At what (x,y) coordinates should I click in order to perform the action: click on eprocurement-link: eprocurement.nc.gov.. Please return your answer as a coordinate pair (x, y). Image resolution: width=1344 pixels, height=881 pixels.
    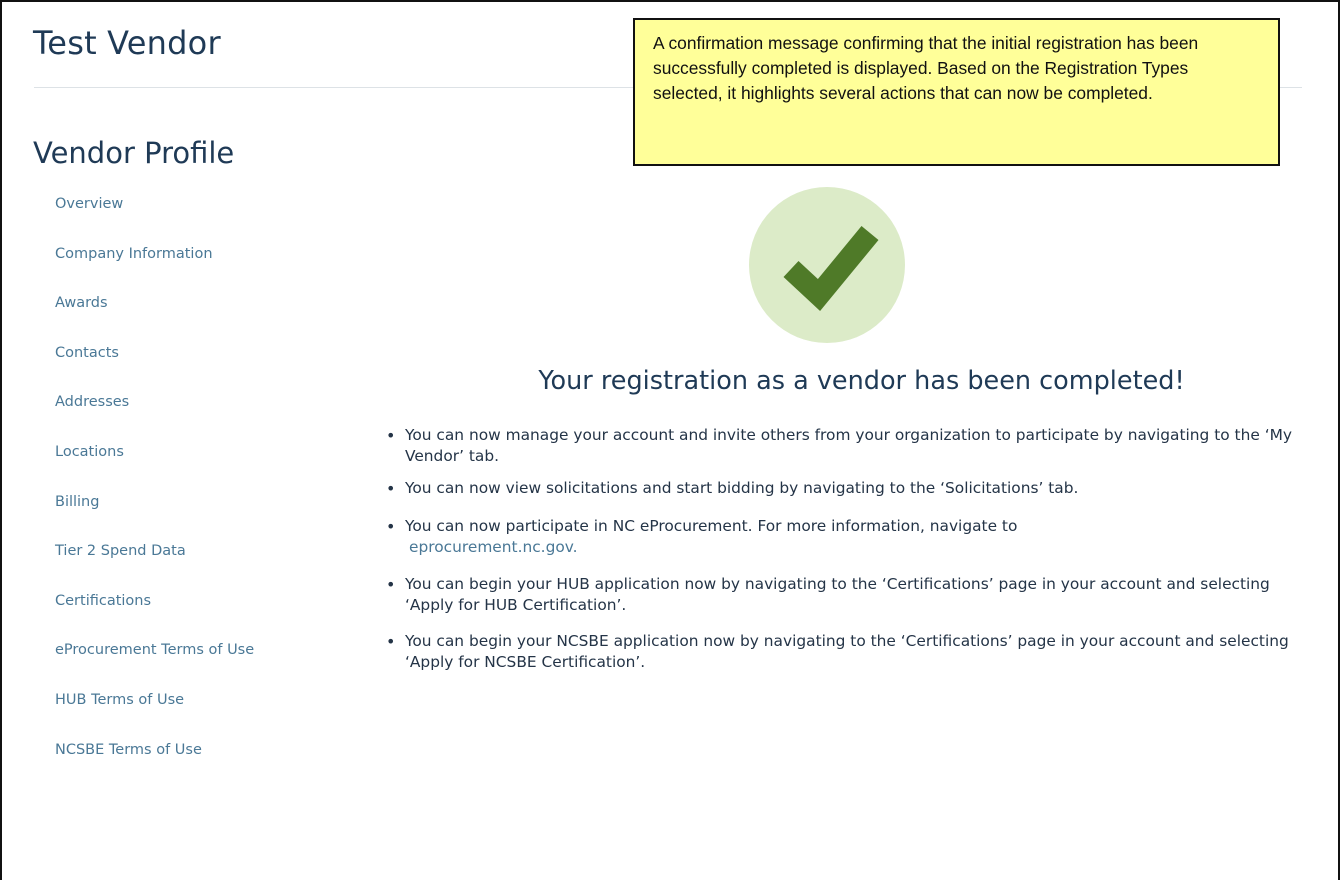
    Looking at the image, I should click on (493, 547).